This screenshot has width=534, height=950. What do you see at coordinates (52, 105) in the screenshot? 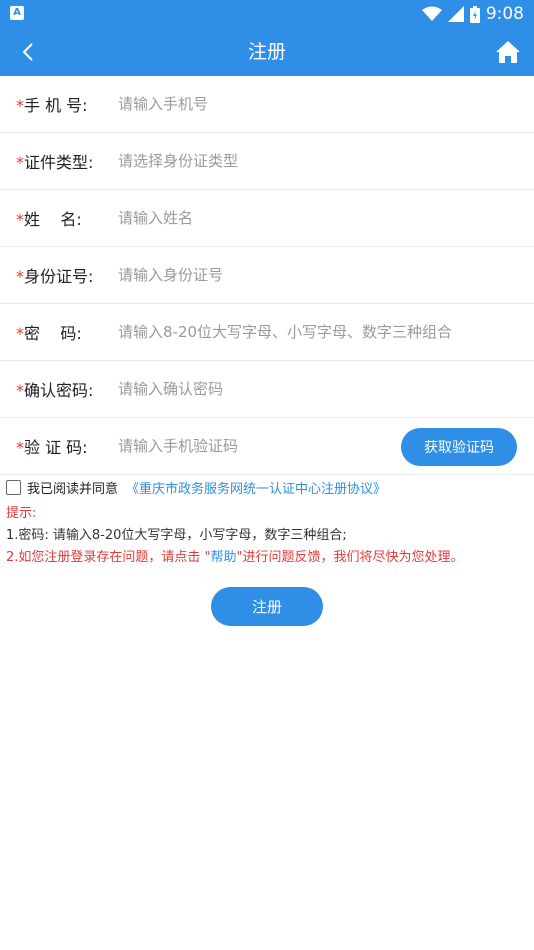
I see `phone-label: *手 机 号:` at bounding box center [52, 105].